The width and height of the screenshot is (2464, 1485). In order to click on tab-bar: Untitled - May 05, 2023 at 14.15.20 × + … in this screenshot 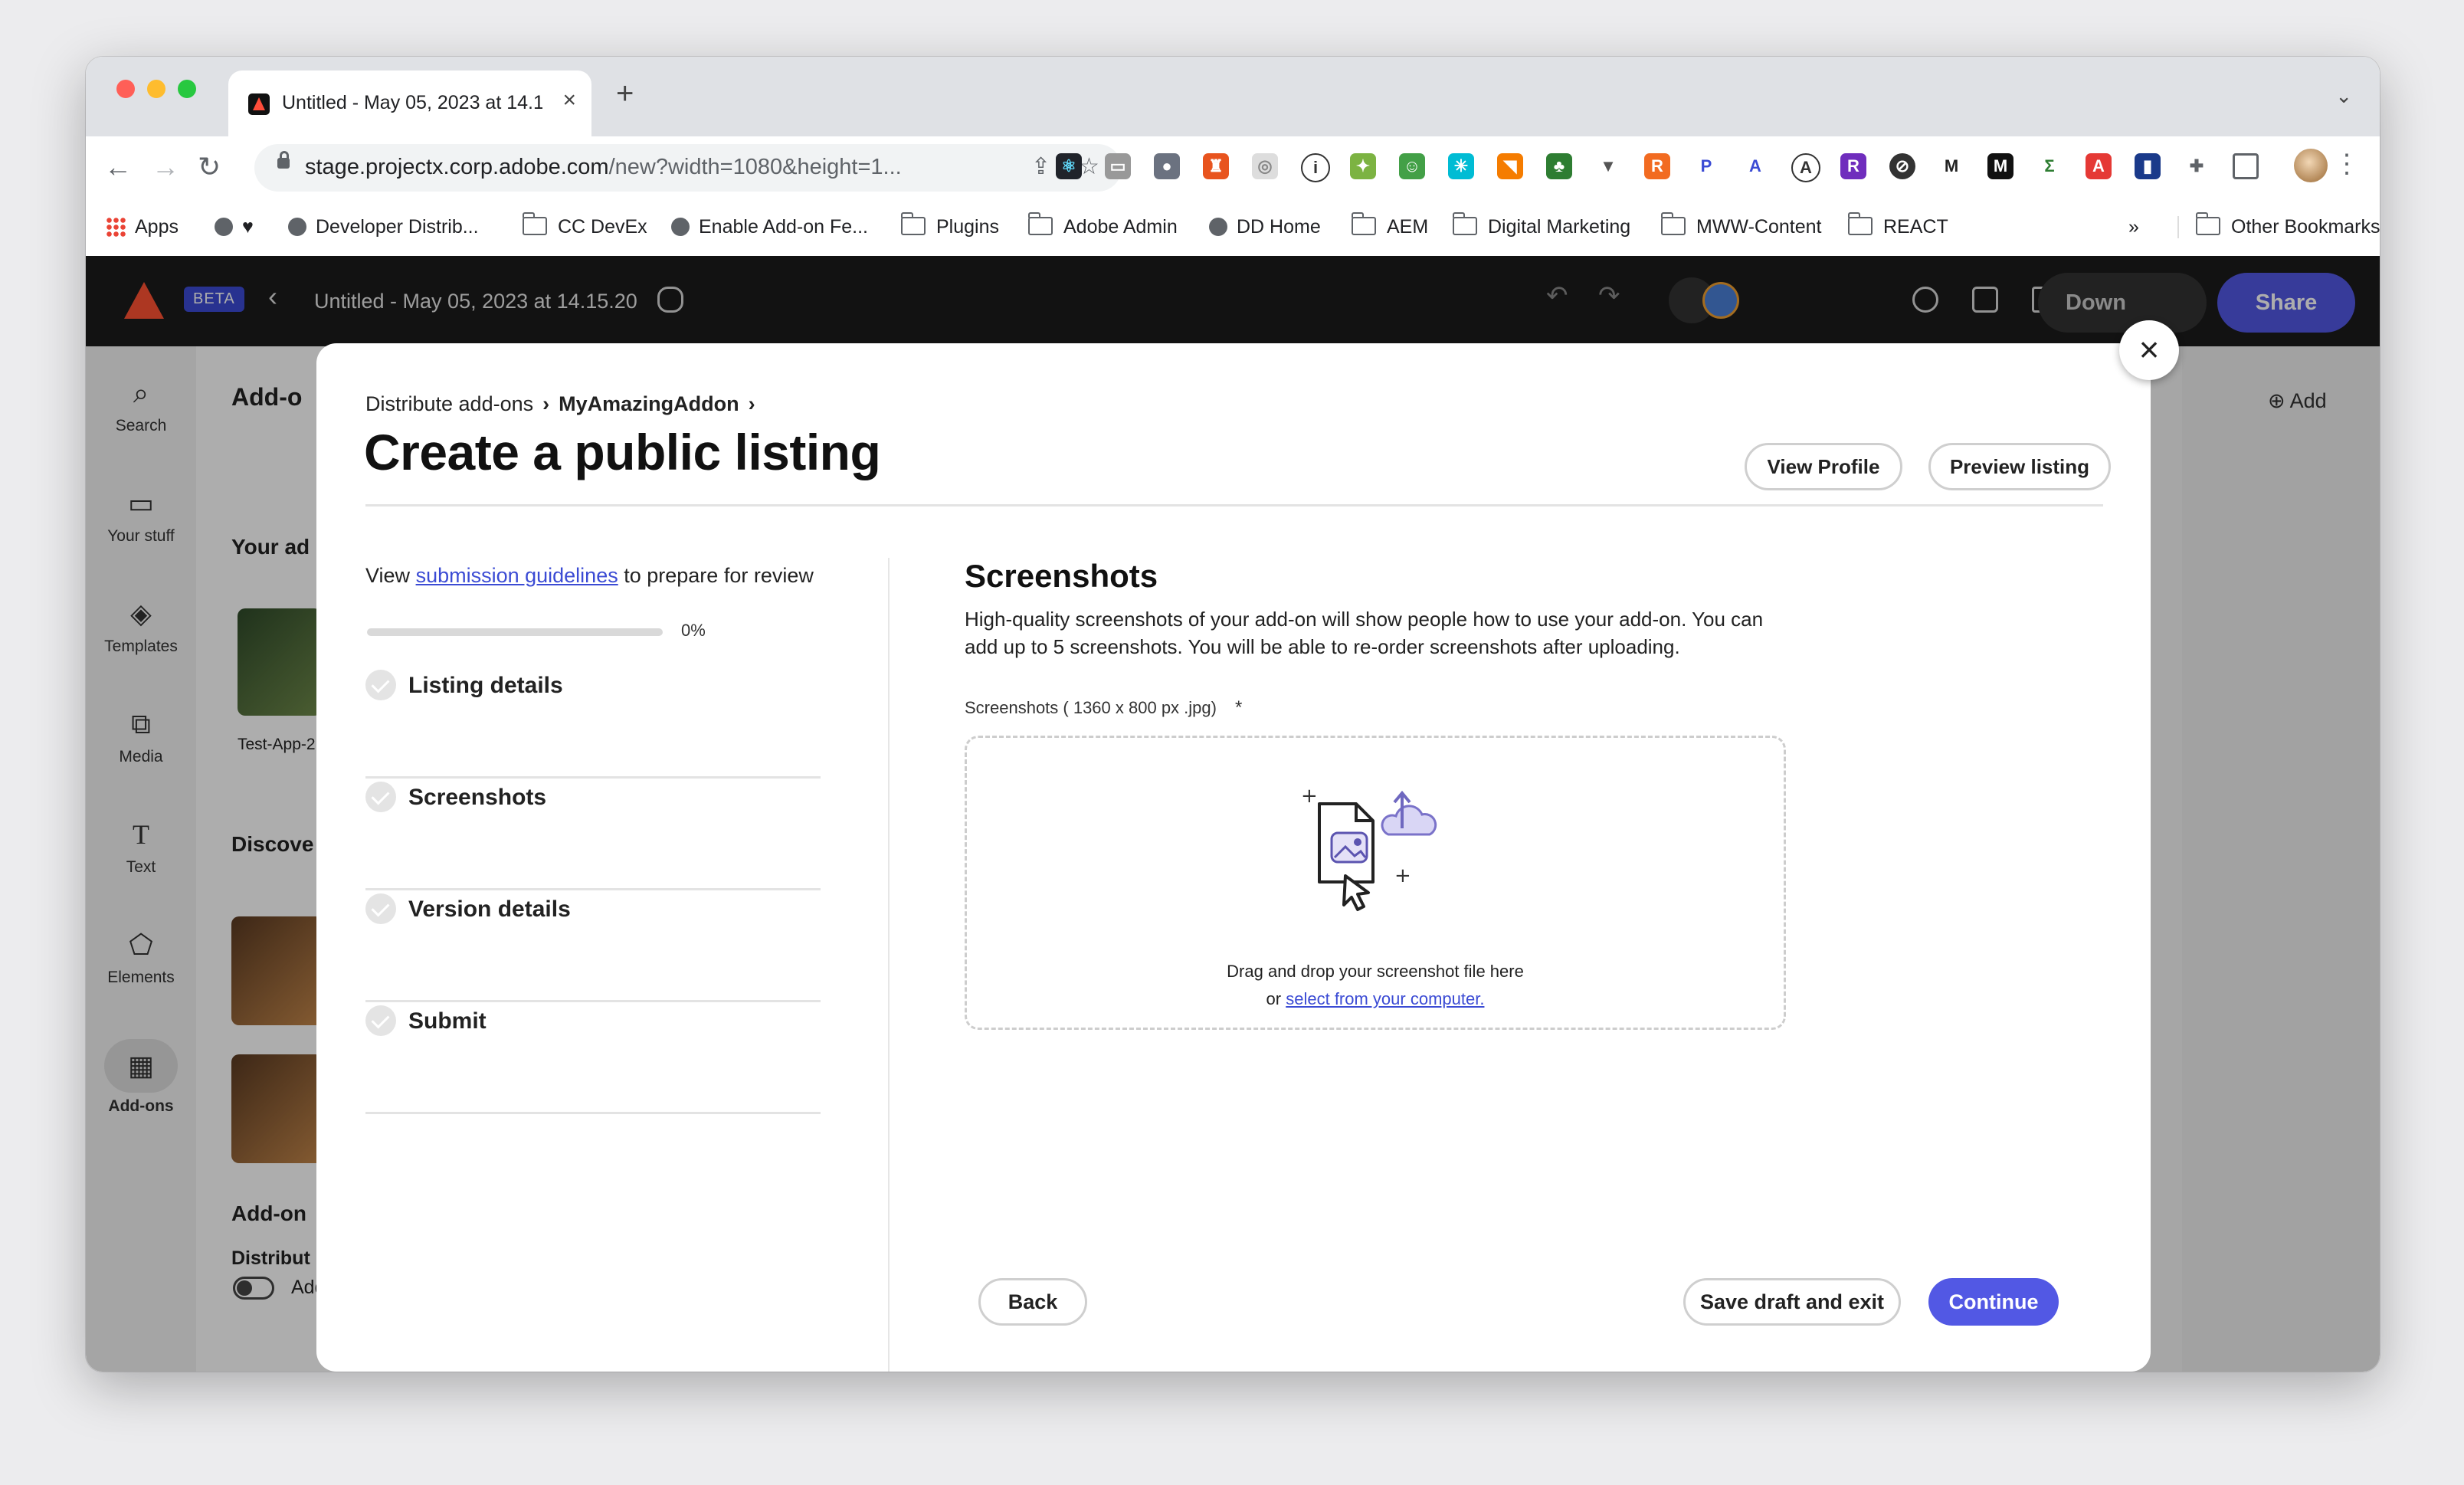, I will do `click(1233, 96)`.